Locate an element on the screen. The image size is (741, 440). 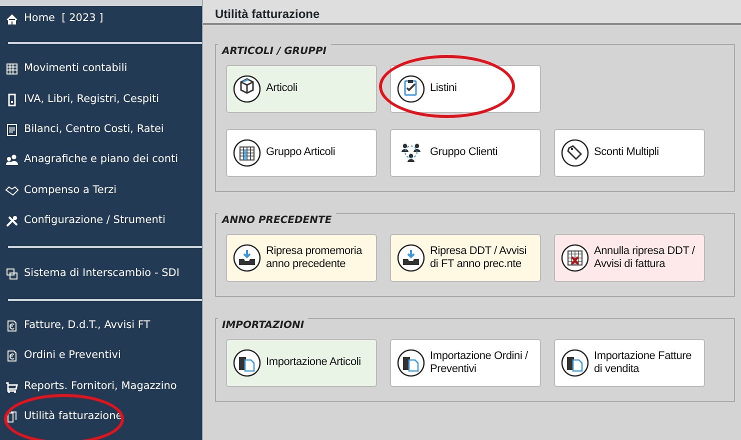
tools-icon is located at coordinates (12, 221).